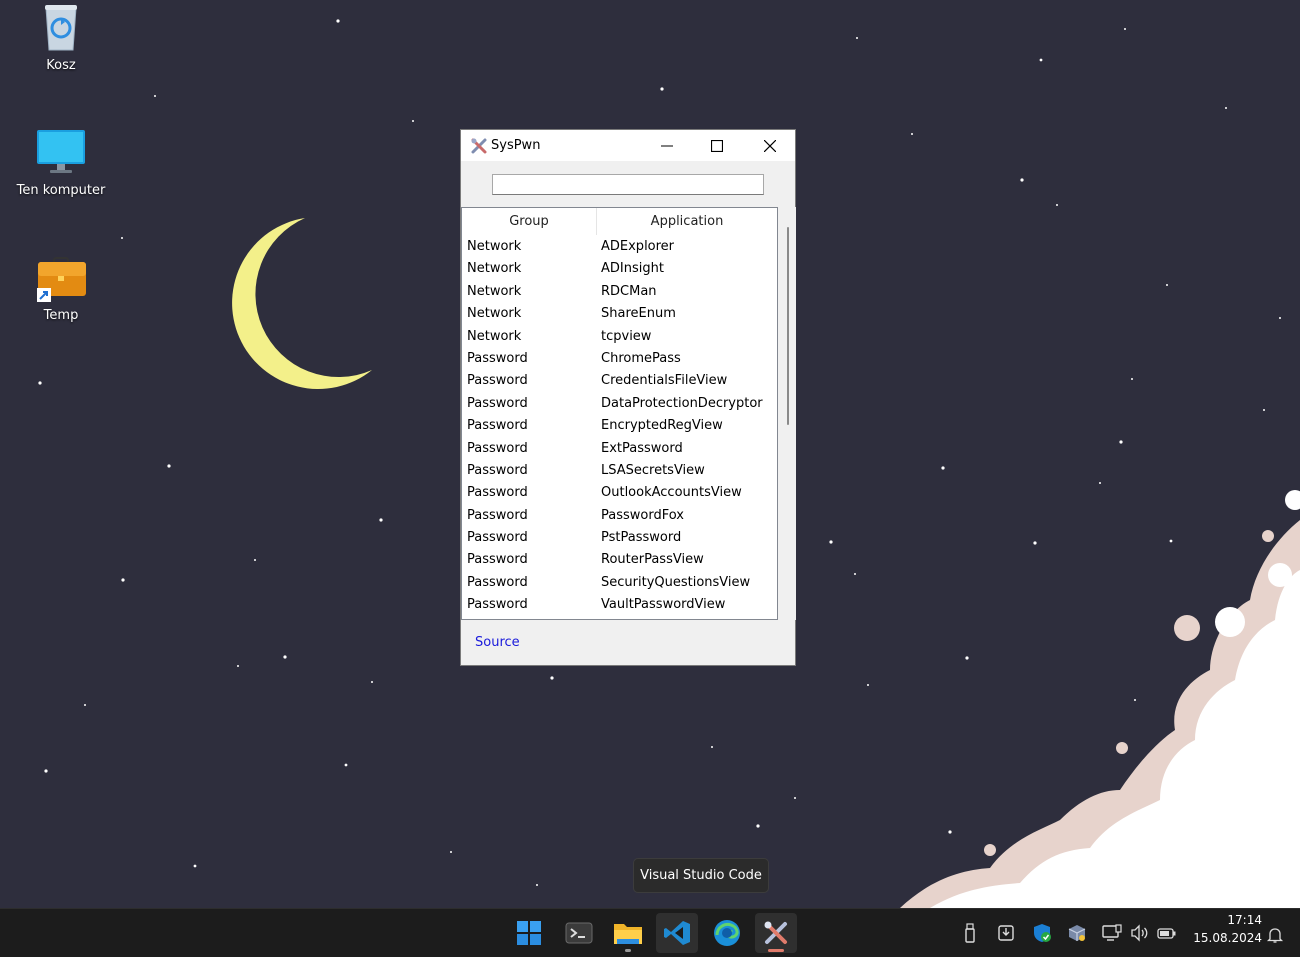 This screenshot has height=957, width=1300. What do you see at coordinates (1140, 933) in the screenshot?
I see `volume-icon` at bounding box center [1140, 933].